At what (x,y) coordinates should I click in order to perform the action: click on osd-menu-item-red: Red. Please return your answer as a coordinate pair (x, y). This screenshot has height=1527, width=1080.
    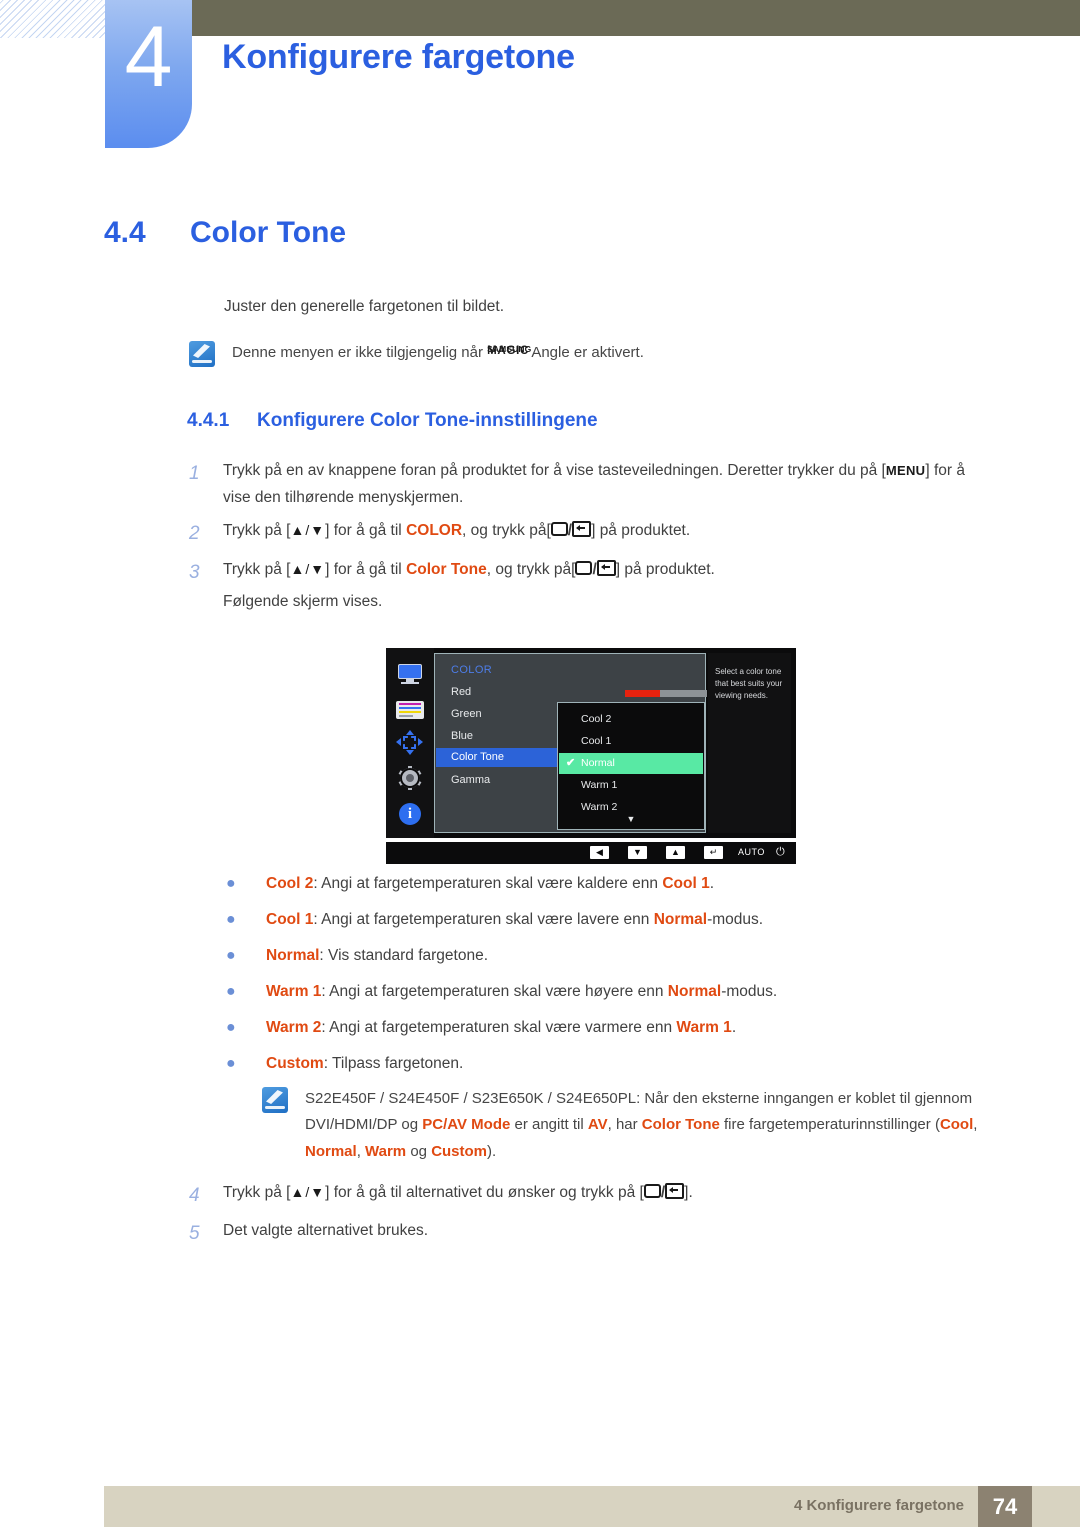
    Looking at the image, I should click on (461, 692).